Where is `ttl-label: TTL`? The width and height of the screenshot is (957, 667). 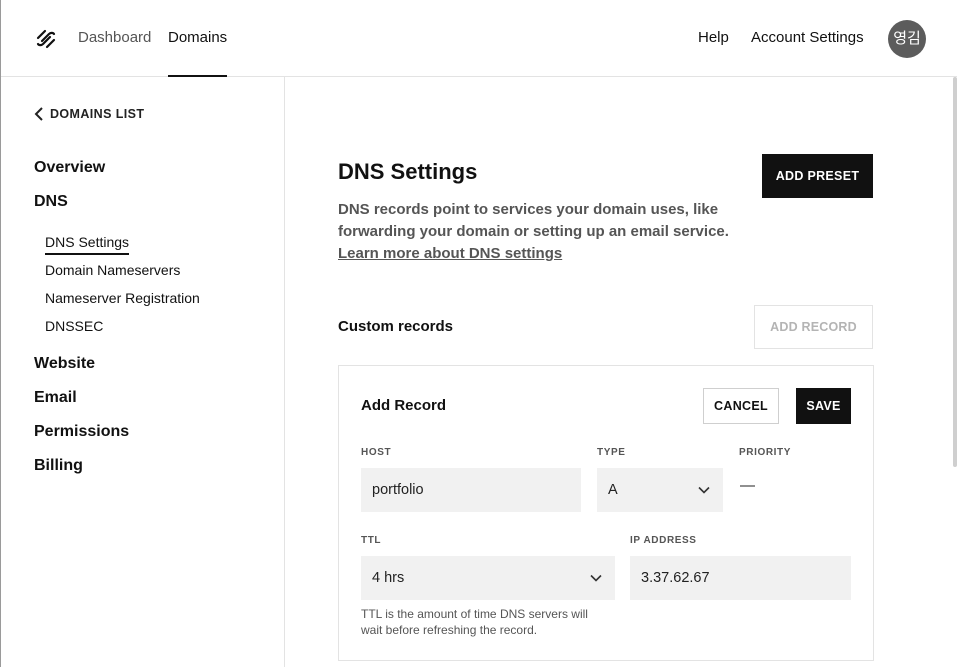 ttl-label: TTL is located at coordinates (371, 540).